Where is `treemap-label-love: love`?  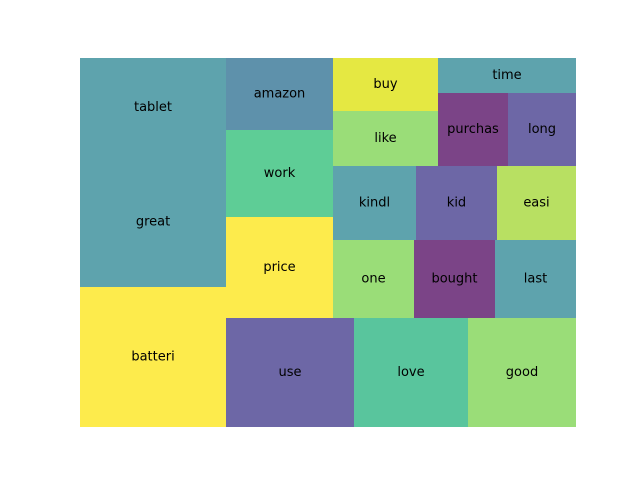 treemap-label-love: love is located at coordinates (410, 372).